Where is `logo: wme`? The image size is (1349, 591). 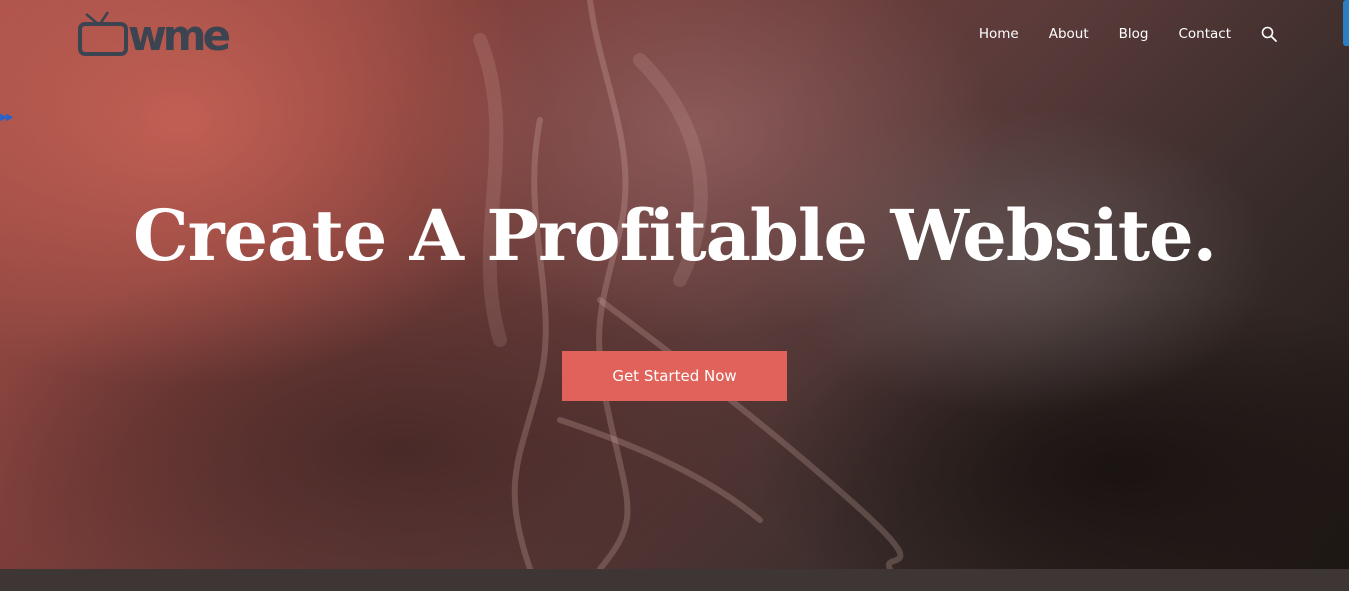
logo: wme is located at coordinates (156, 35).